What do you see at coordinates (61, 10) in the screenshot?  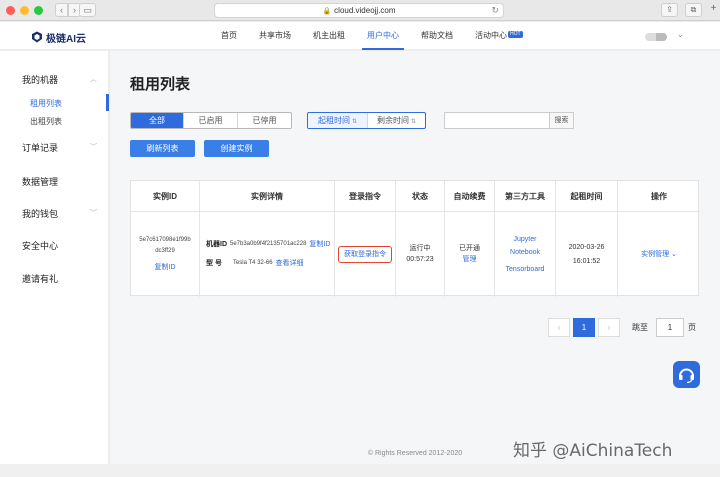 I see `back-button: ‹` at bounding box center [61, 10].